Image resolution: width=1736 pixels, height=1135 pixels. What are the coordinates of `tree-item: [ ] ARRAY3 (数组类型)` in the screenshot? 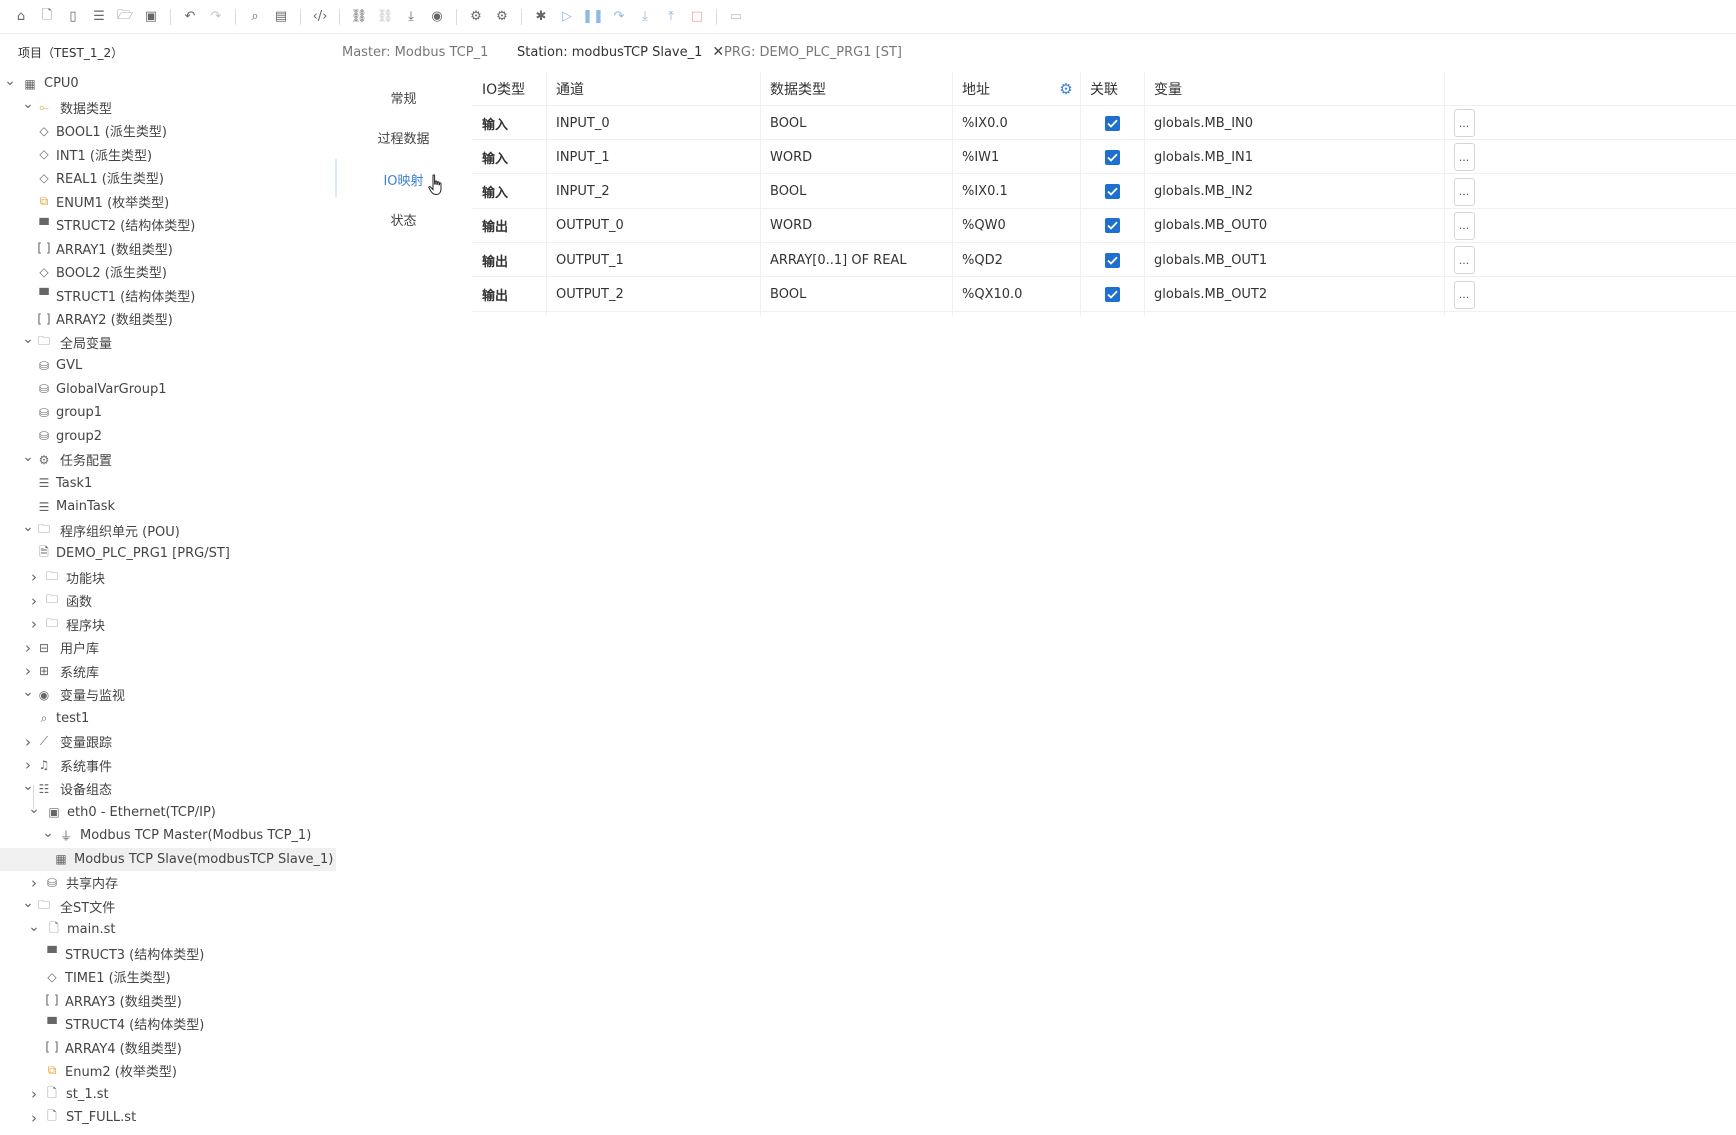 It's located at (168, 1001).